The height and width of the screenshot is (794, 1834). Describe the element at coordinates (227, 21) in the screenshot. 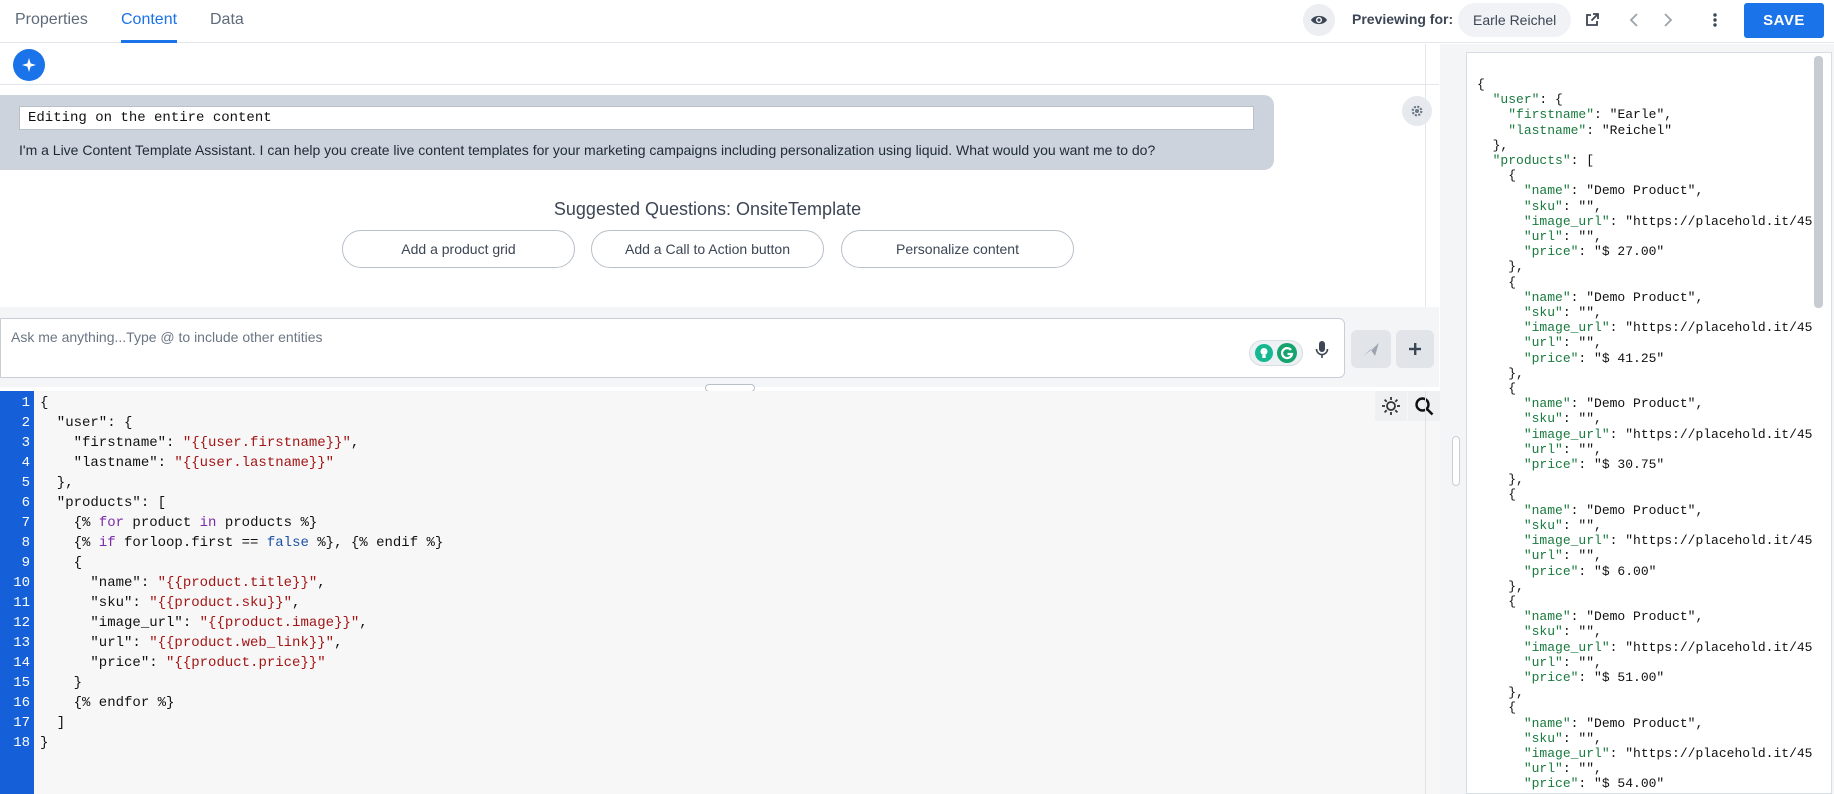

I see `tab-data: Data` at that location.